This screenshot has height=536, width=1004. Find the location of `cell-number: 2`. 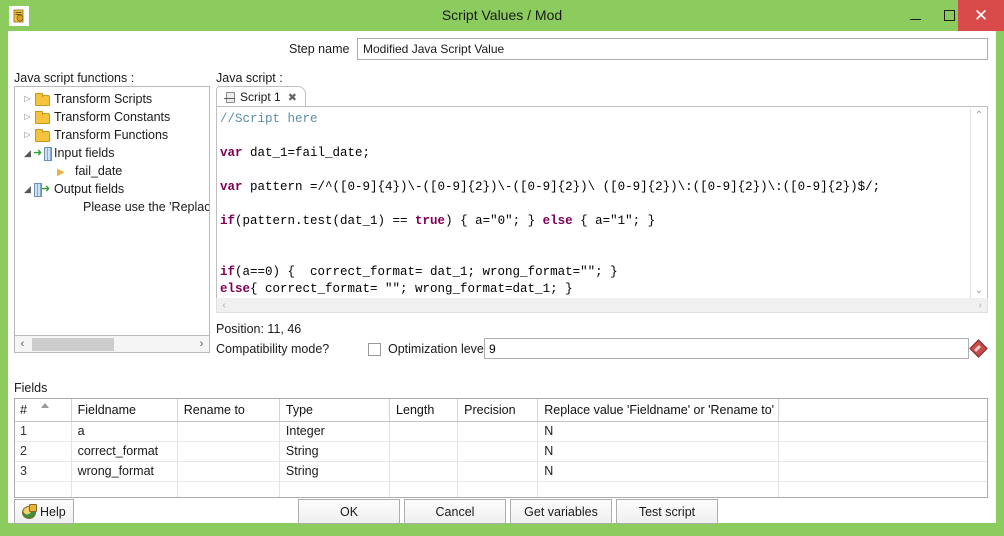

cell-number: 2 is located at coordinates (43, 451).